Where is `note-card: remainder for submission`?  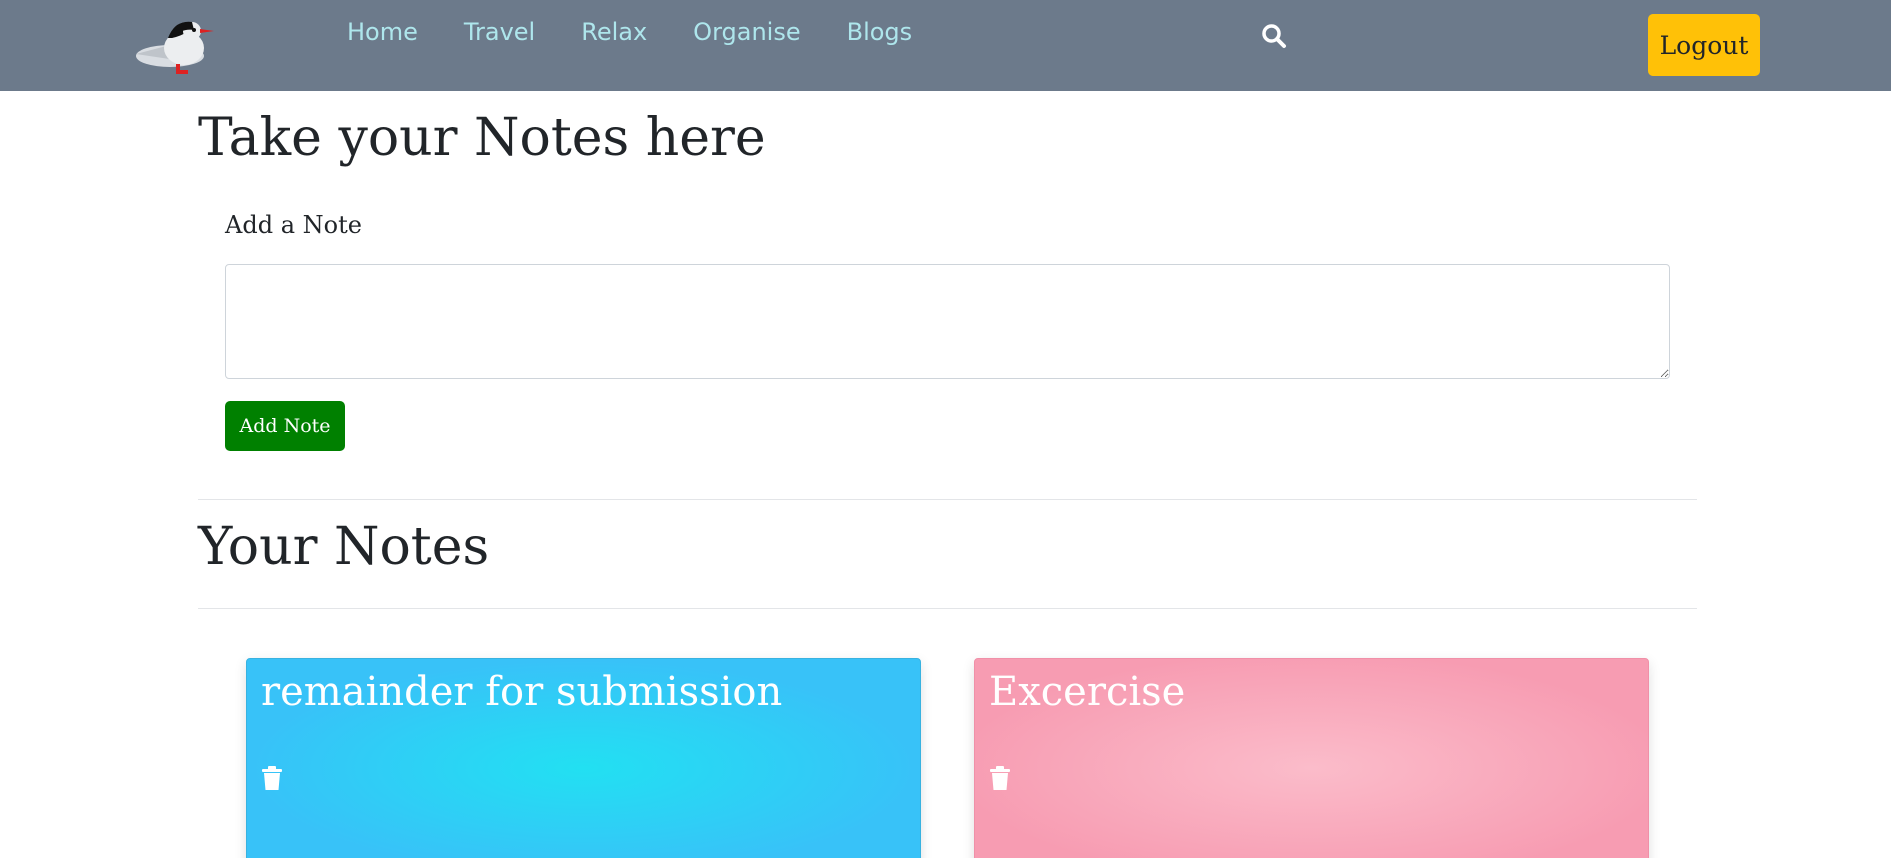 note-card: remainder for submission is located at coordinates (583, 758).